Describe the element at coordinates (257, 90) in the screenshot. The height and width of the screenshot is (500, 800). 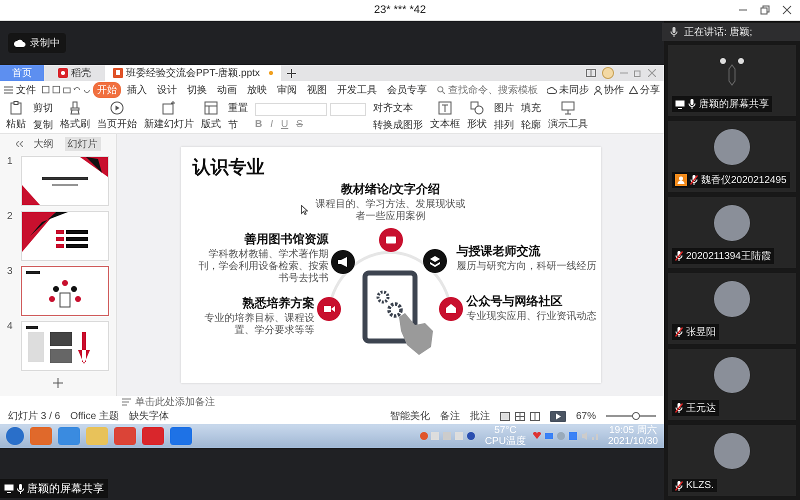
I see `ribbon-tab: 放映` at that location.